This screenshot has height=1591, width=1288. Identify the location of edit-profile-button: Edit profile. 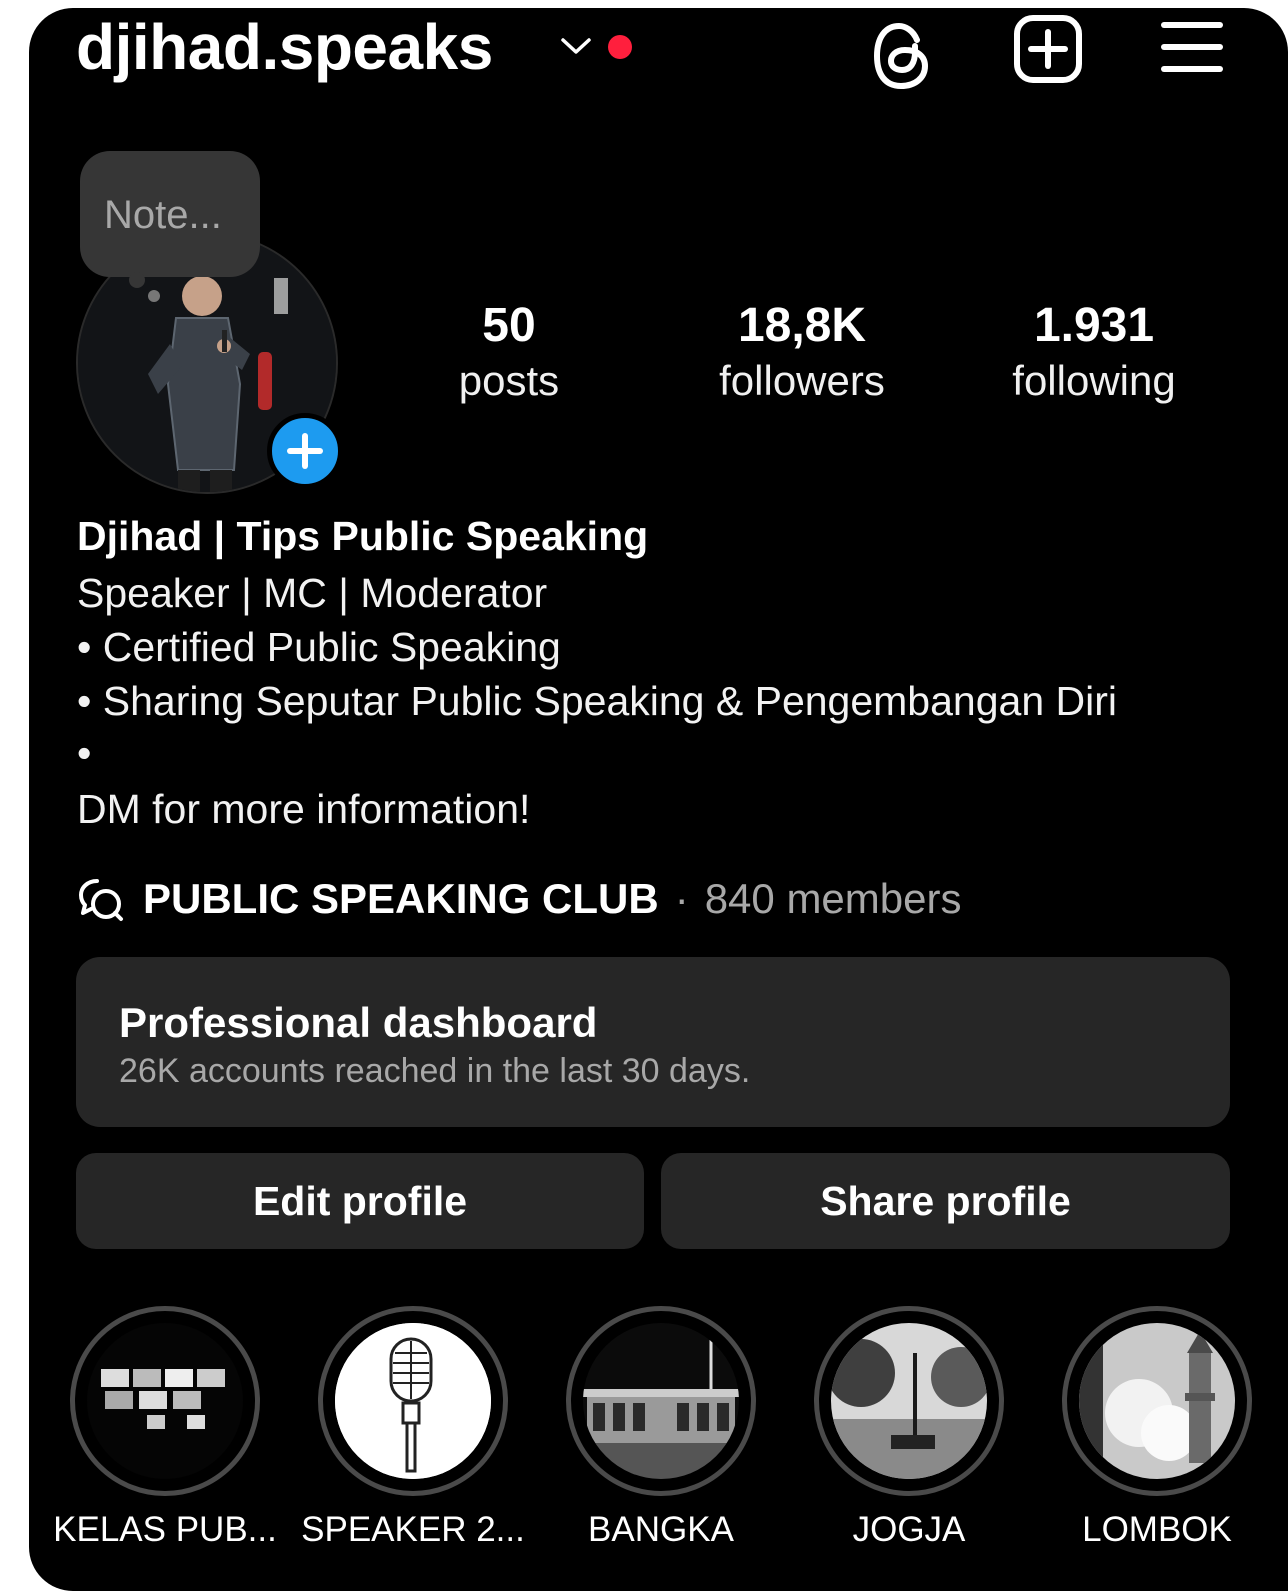
(360, 1201).